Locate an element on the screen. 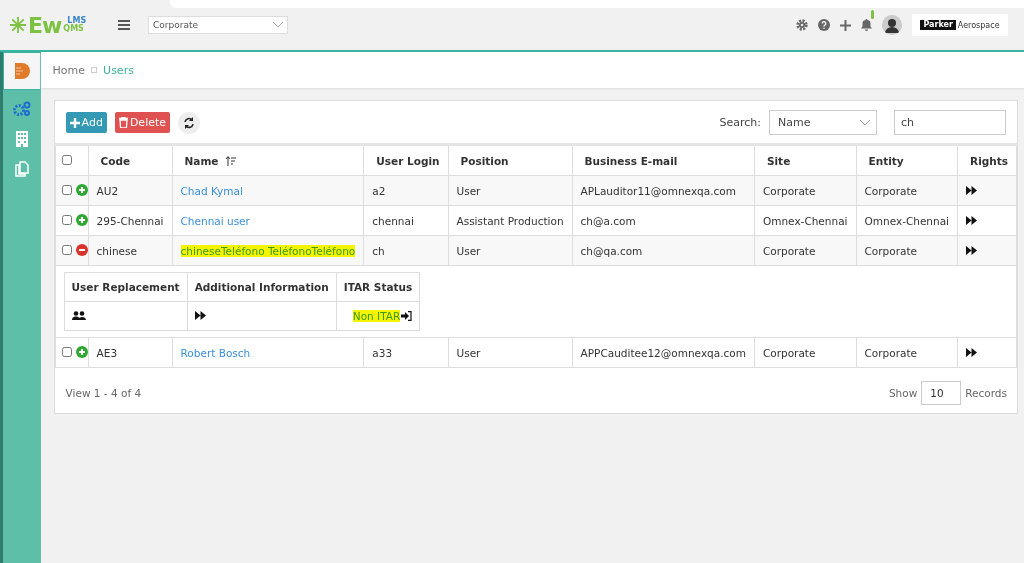 This screenshot has height=563, width=1024. column-header: Entity is located at coordinates (907, 160).